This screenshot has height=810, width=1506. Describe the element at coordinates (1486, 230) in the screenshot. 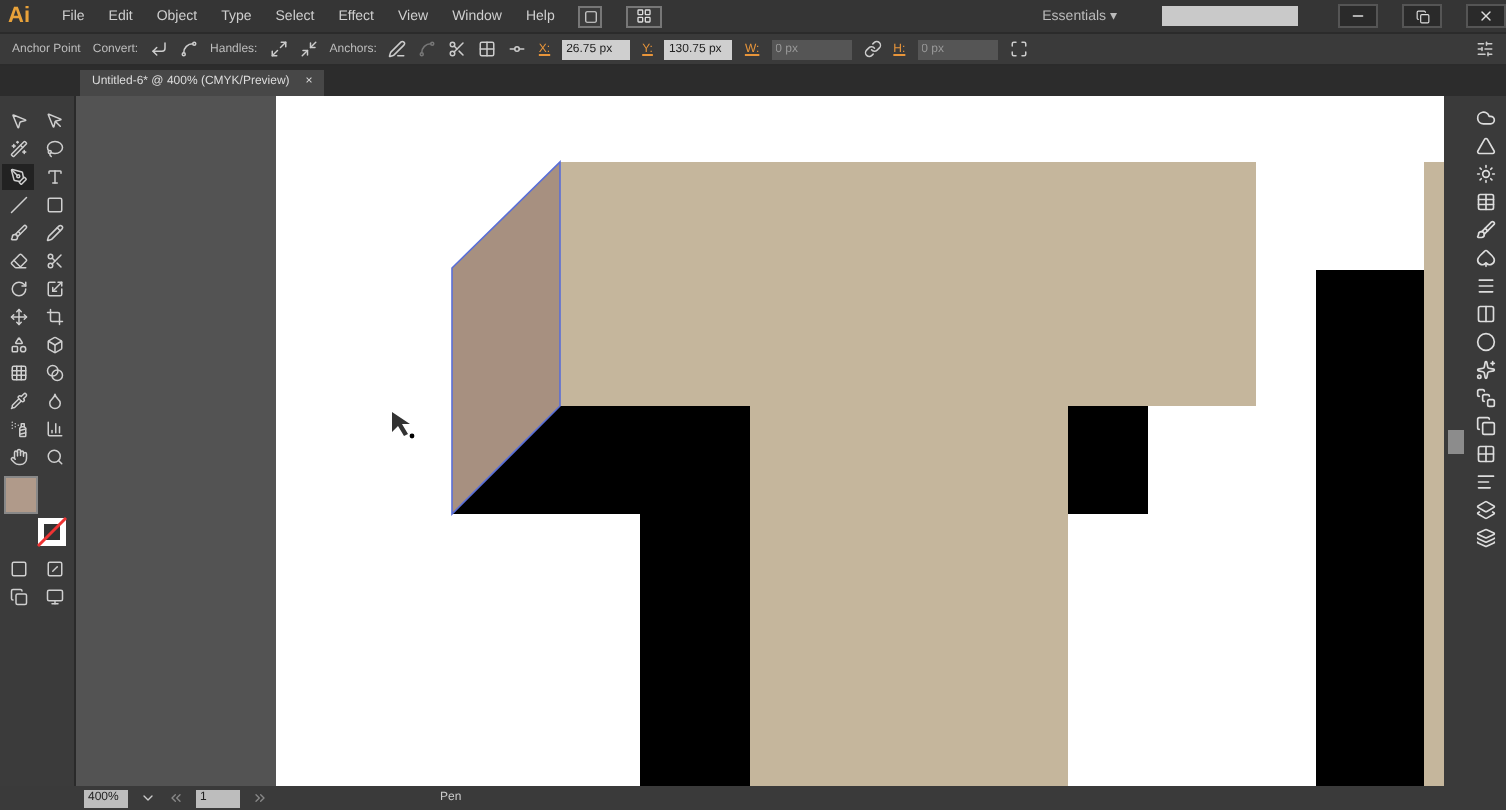

I see `brush-icon` at that location.